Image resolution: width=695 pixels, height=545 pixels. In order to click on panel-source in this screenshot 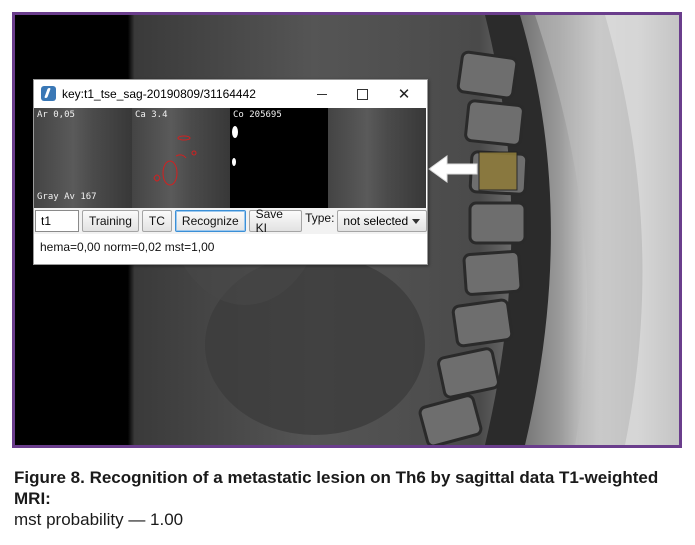, I will do `click(377, 158)`.